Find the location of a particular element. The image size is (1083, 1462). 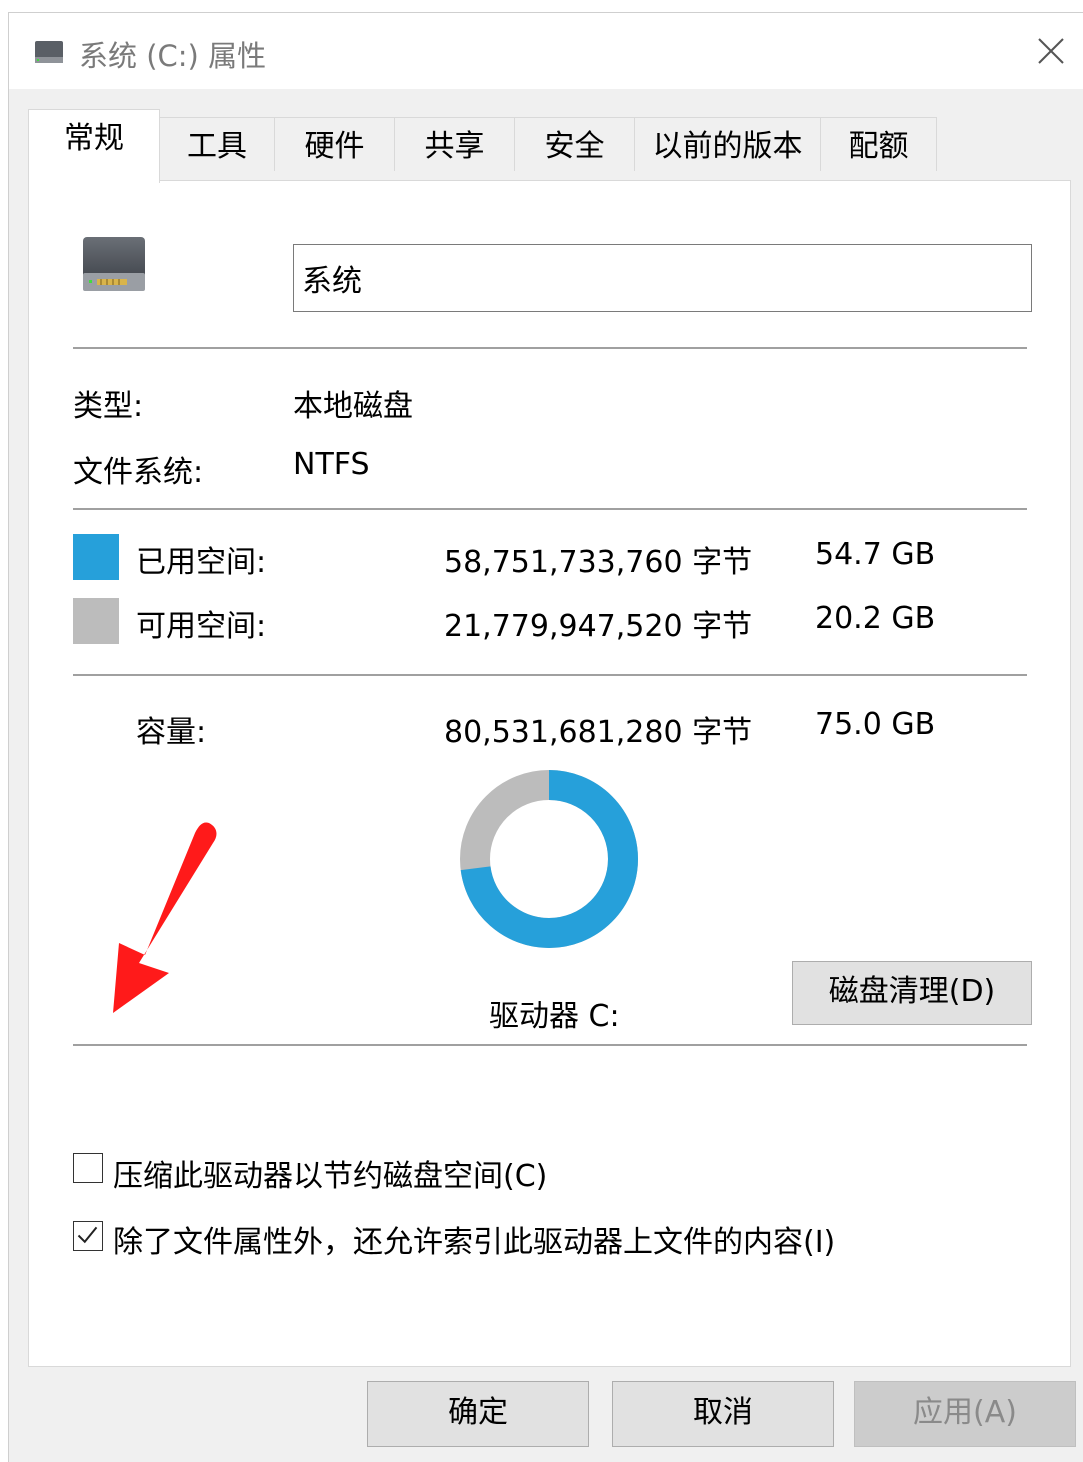

free-space-size: 20.2 GB is located at coordinates (875, 618).